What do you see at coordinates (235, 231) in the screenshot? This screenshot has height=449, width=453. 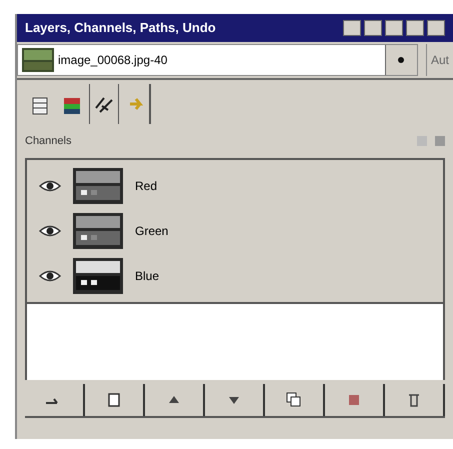 I see `channel-row: Green` at bounding box center [235, 231].